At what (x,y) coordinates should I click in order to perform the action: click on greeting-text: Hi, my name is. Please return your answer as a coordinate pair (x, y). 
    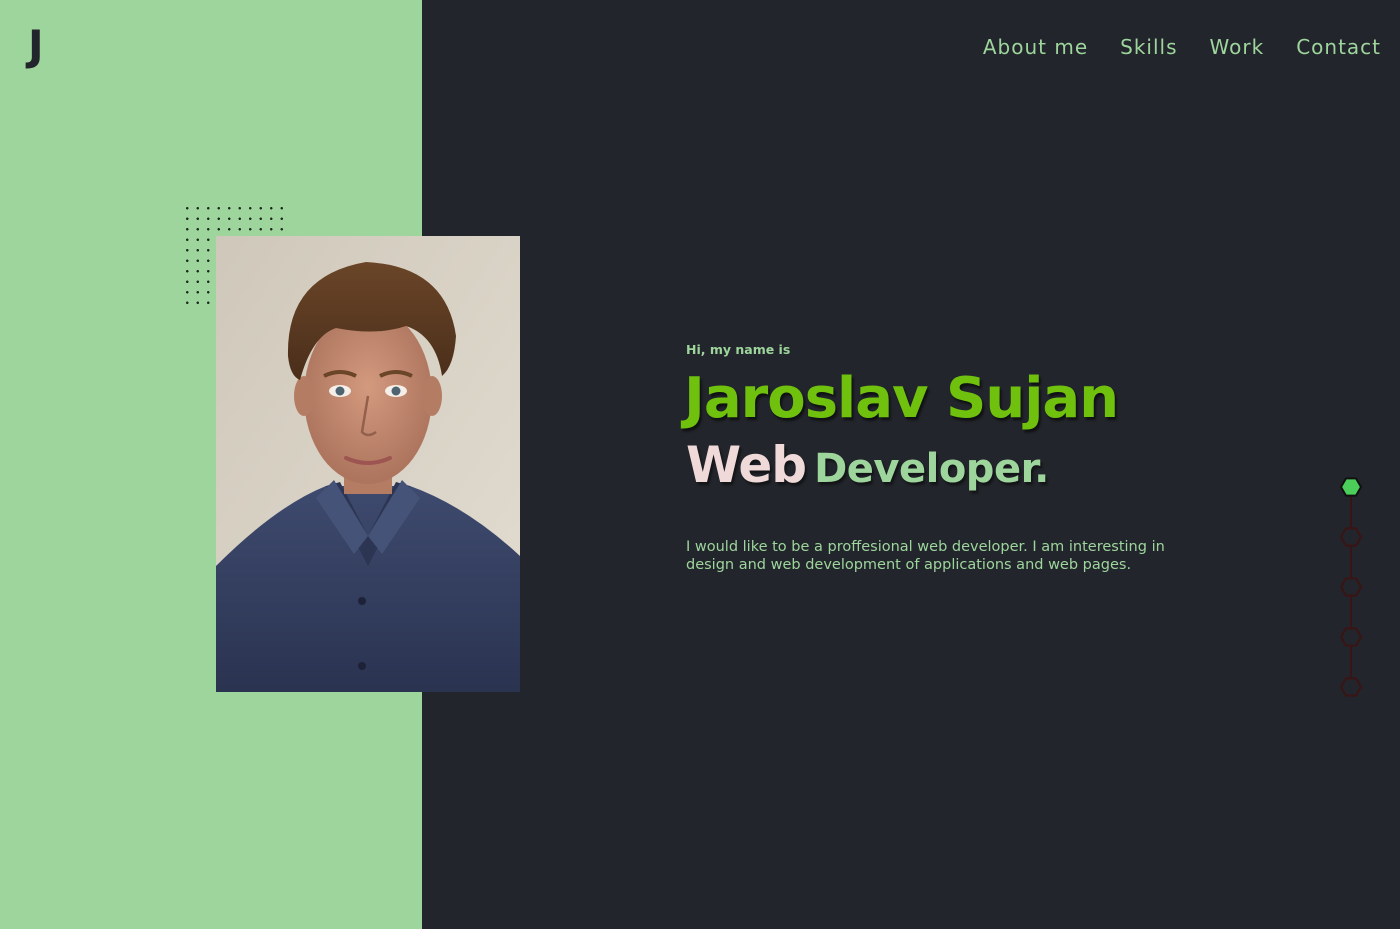
    Looking at the image, I should click on (738, 349).